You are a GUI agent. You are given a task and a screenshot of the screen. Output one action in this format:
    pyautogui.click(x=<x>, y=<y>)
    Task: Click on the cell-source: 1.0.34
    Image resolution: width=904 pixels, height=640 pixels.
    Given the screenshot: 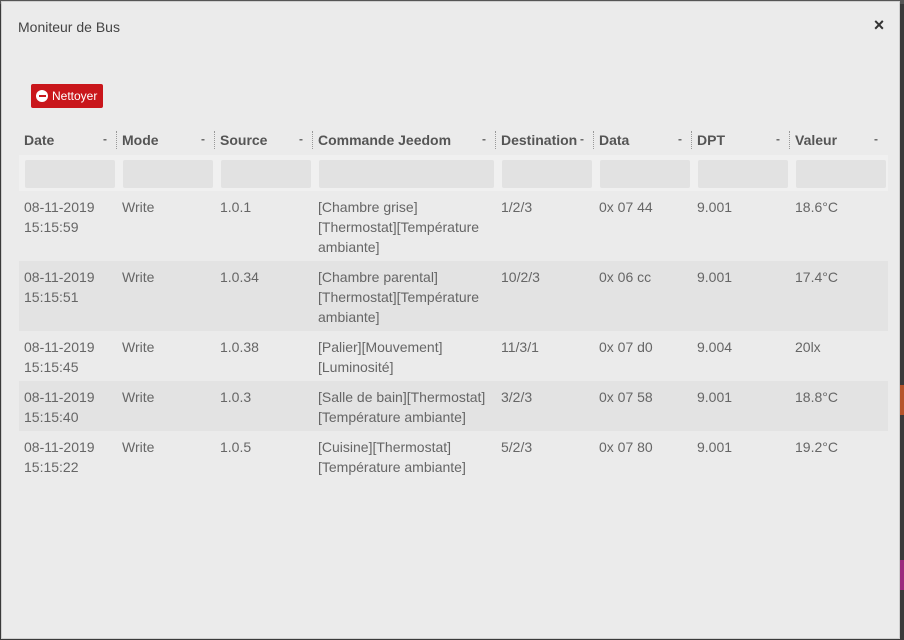 What is the action you would take?
    pyautogui.click(x=264, y=296)
    